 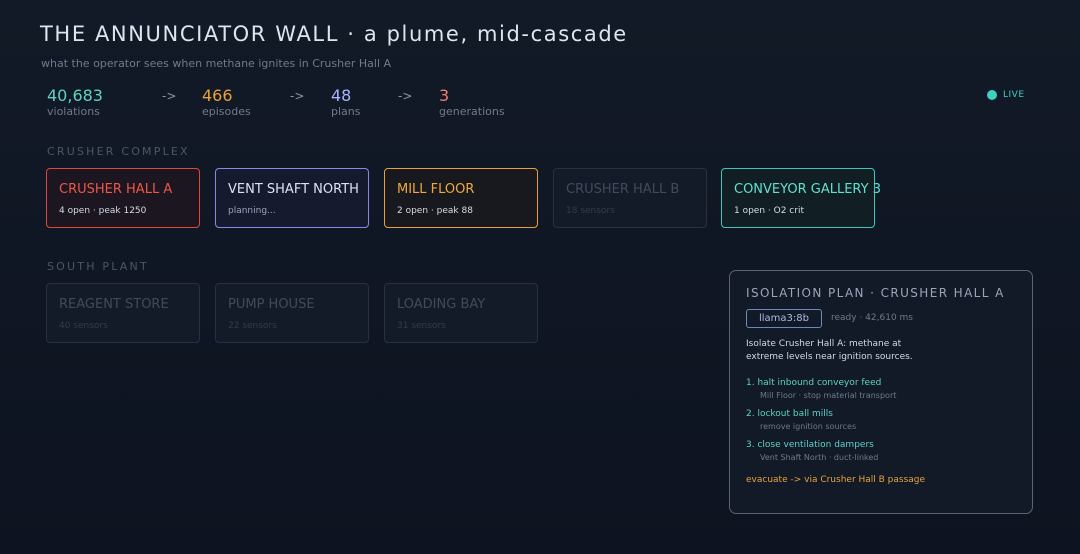 I want to click on zone-name: CRUSHER HALL B, so click(x=623, y=189).